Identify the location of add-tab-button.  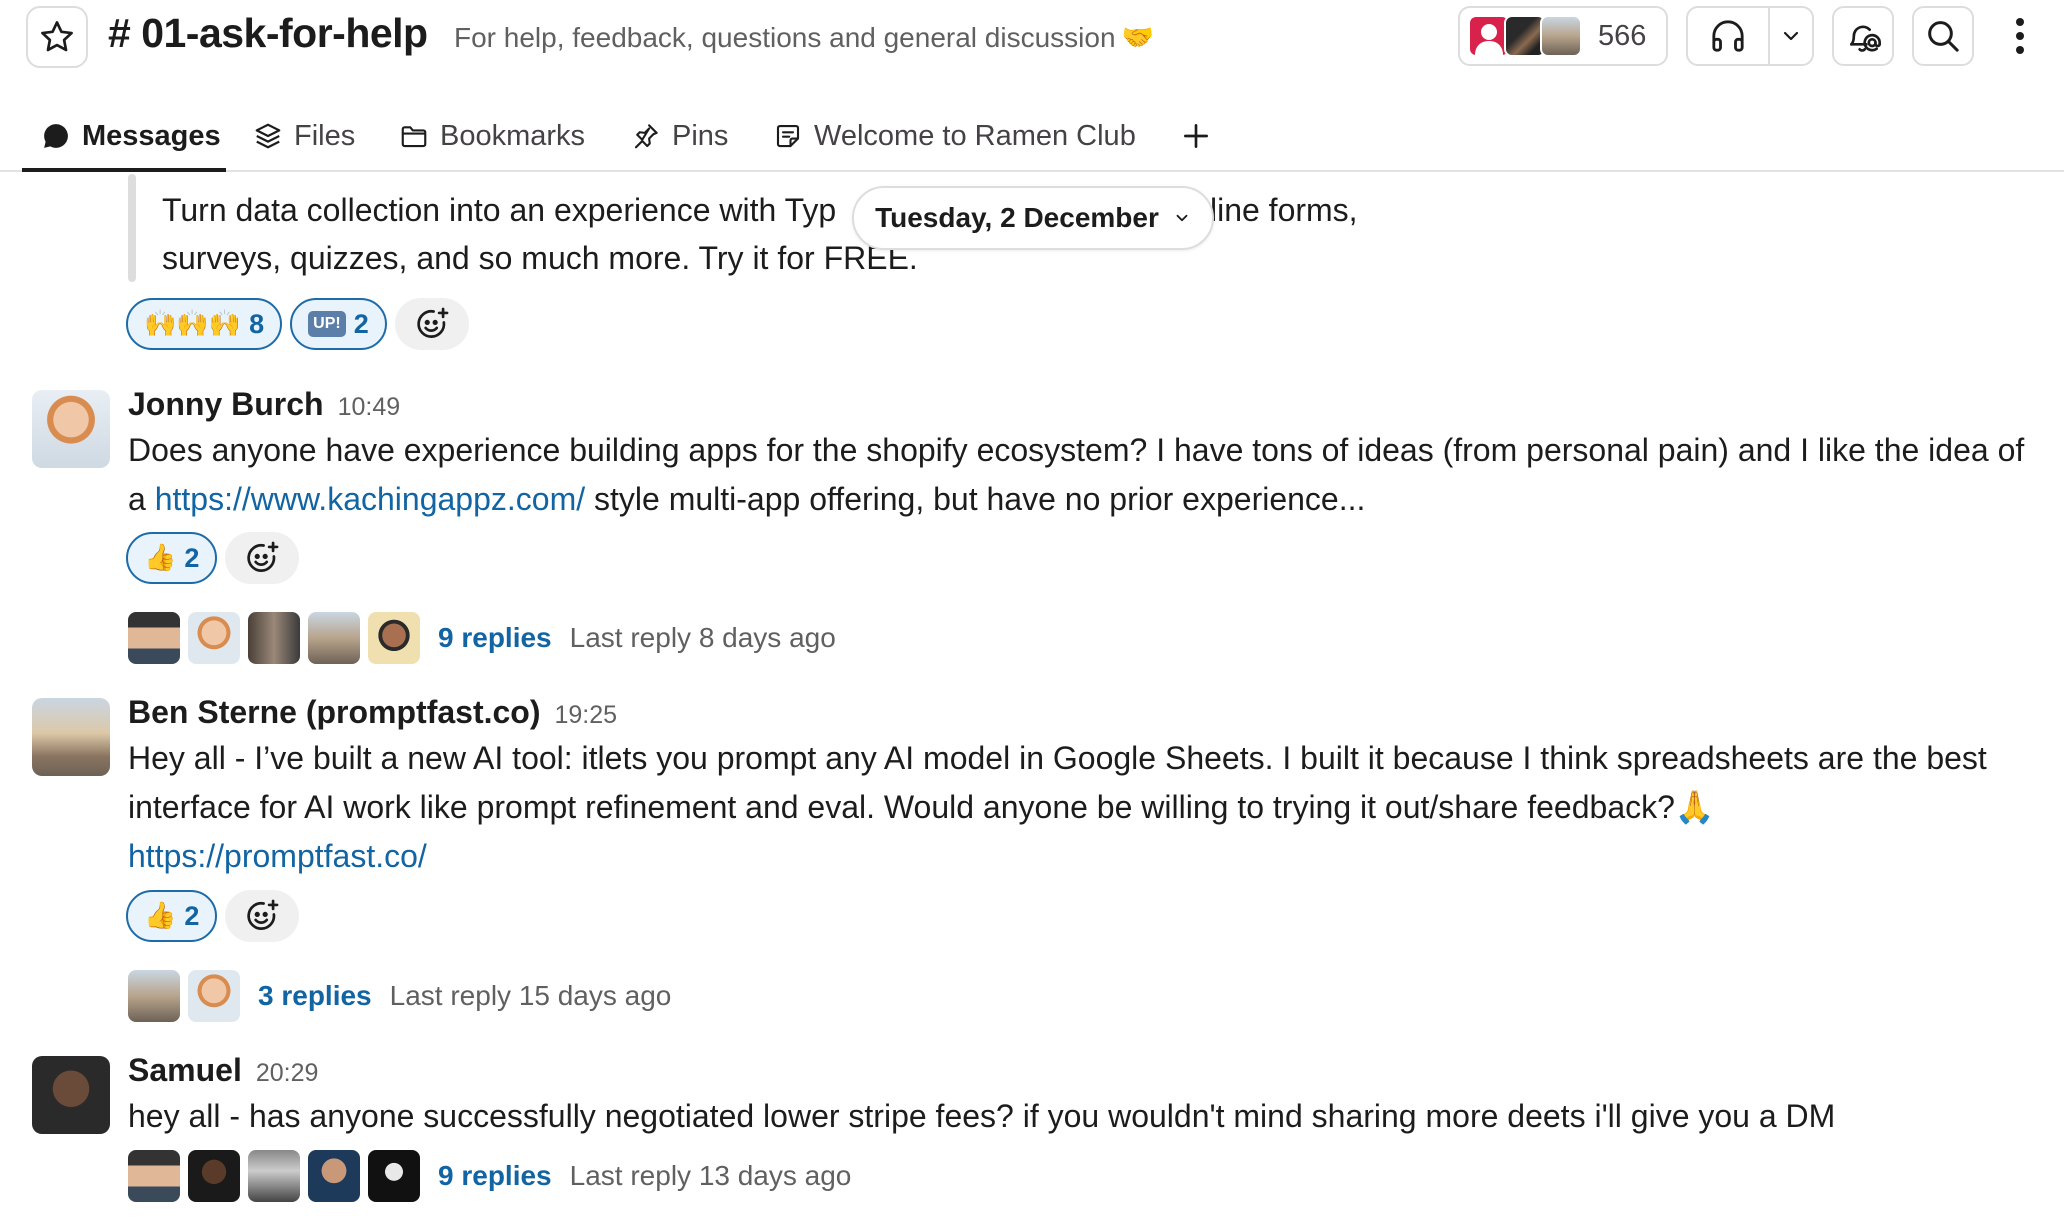
(1196, 136).